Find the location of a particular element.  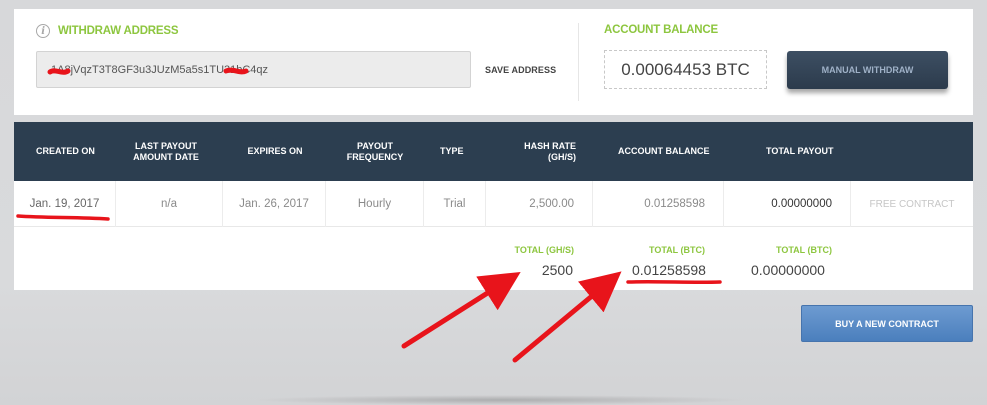

address-redaction-left is located at coordinates (59, 71).